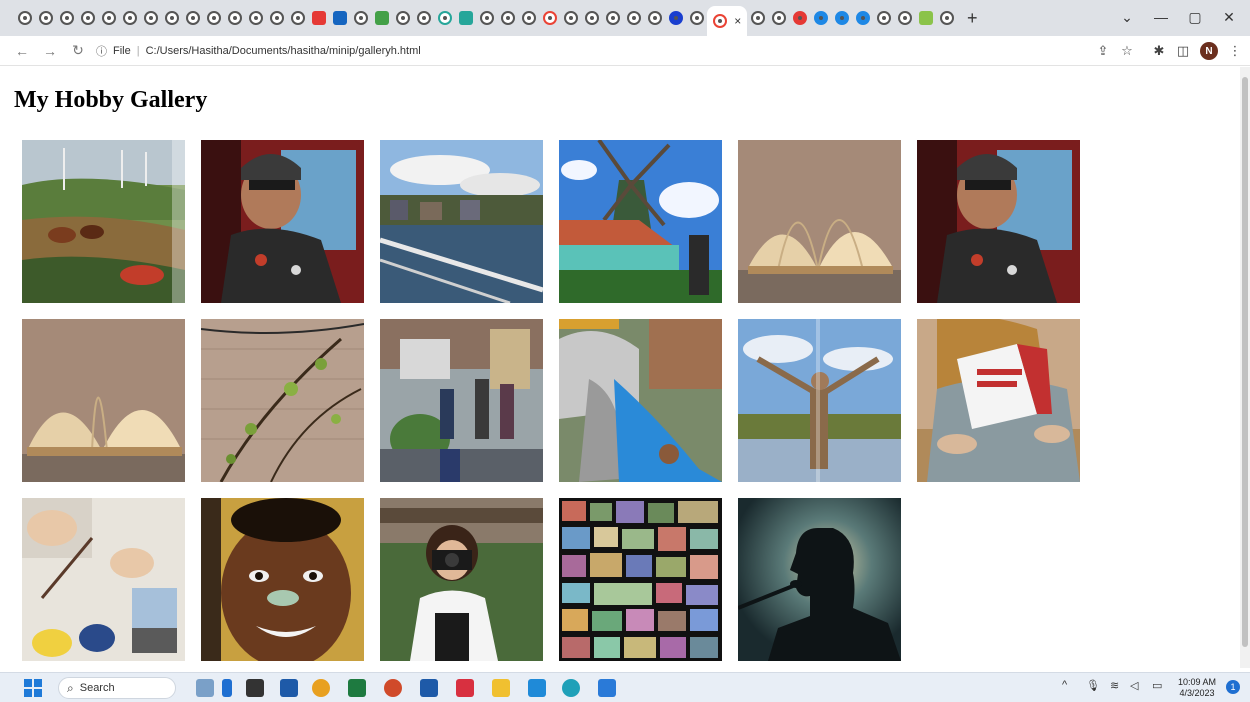 This screenshot has width=1250, height=702. Describe the element at coordinates (737, 21) in the screenshot. I see `tab-close-icon: ×` at that location.